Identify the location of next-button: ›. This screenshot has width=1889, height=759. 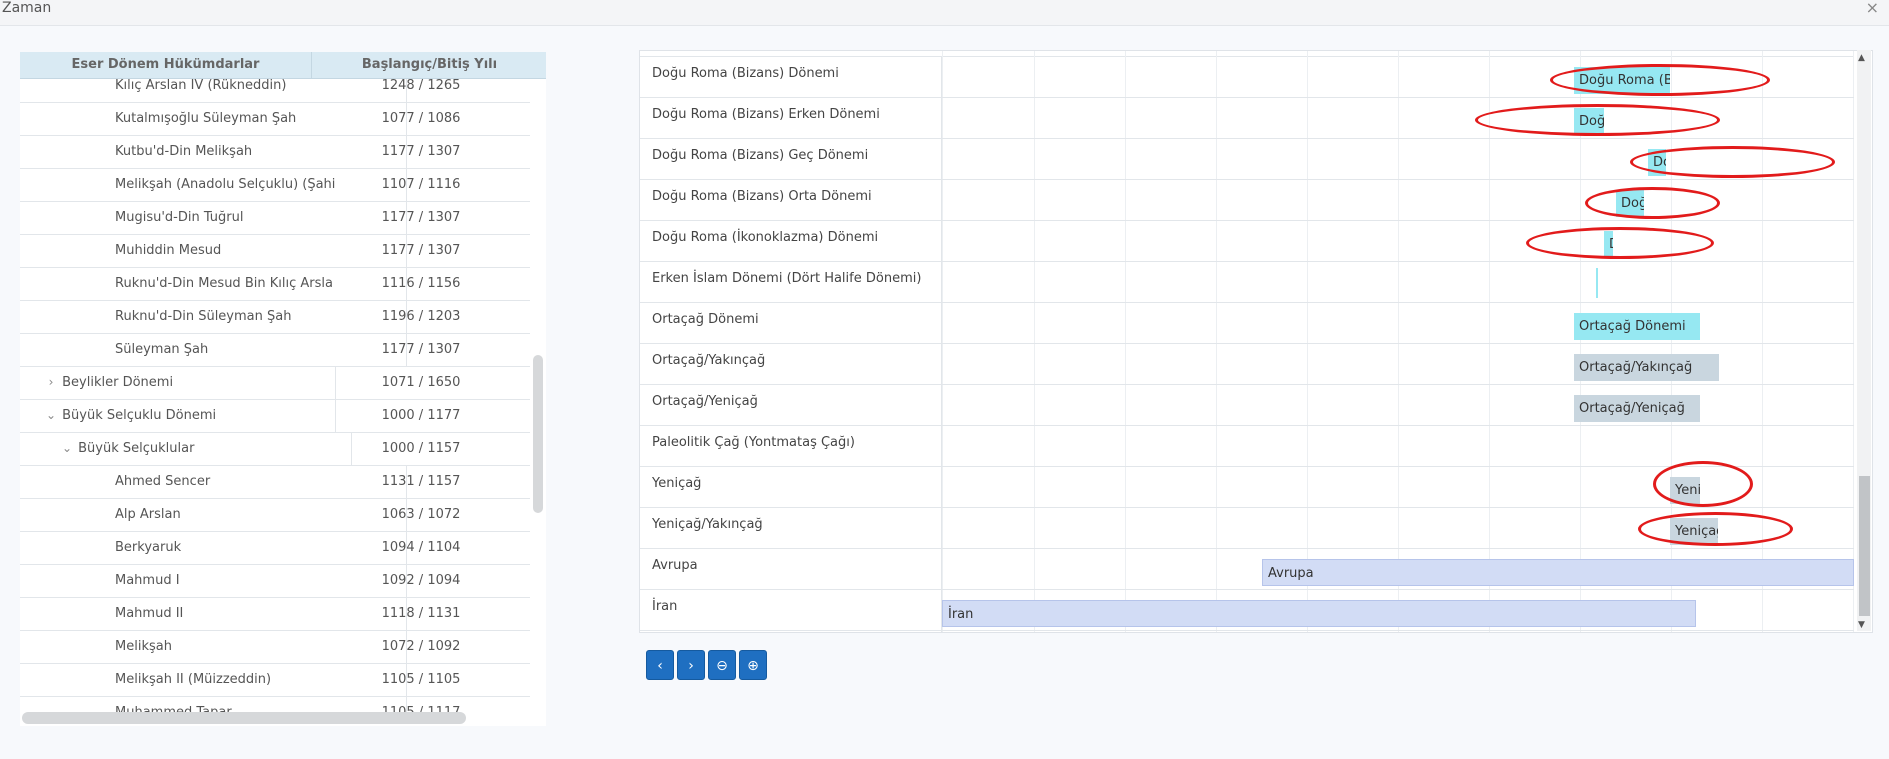
(691, 665).